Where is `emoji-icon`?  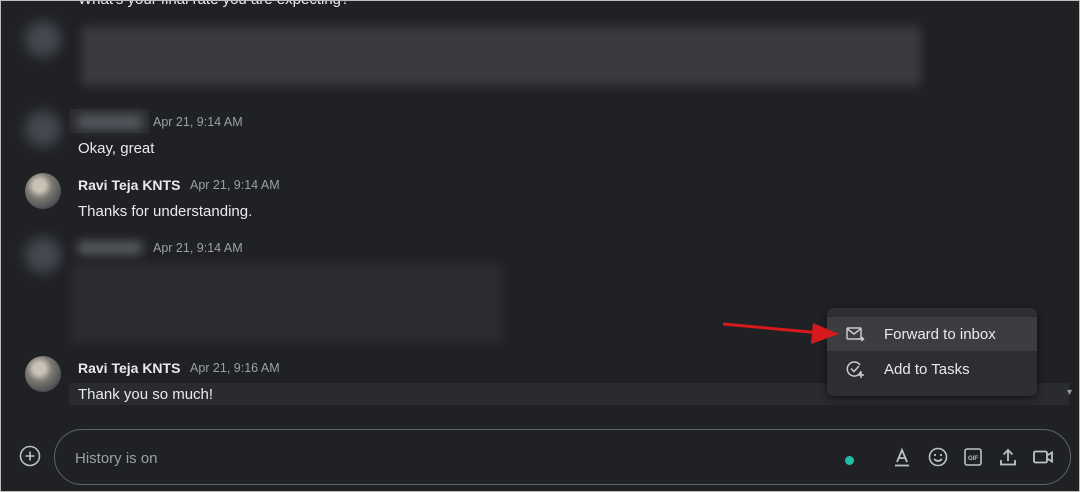 emoji-icon is located at coordinates (938, 457).